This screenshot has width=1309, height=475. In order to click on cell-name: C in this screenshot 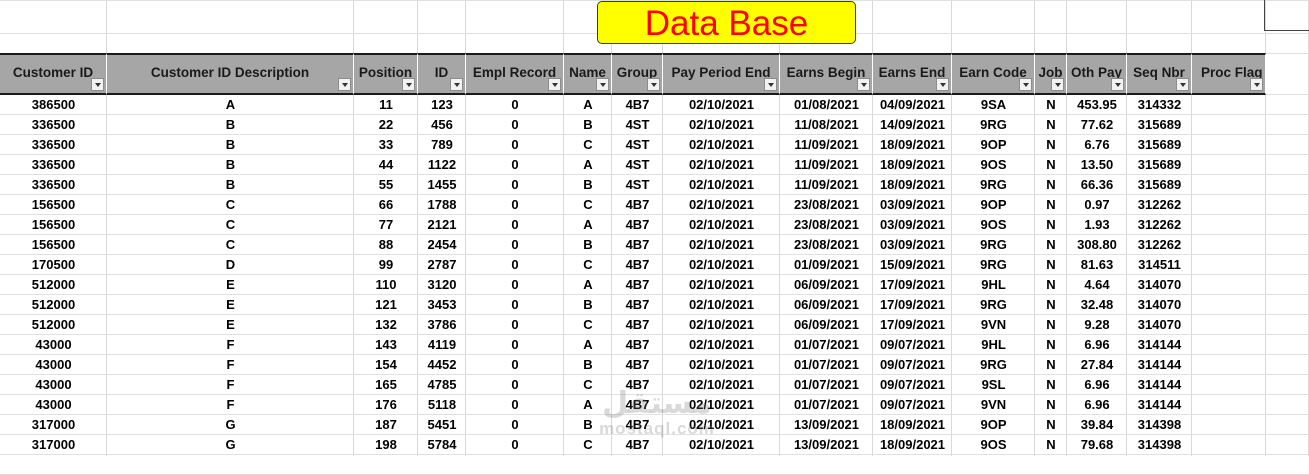, I will do `click(588, 325)`.